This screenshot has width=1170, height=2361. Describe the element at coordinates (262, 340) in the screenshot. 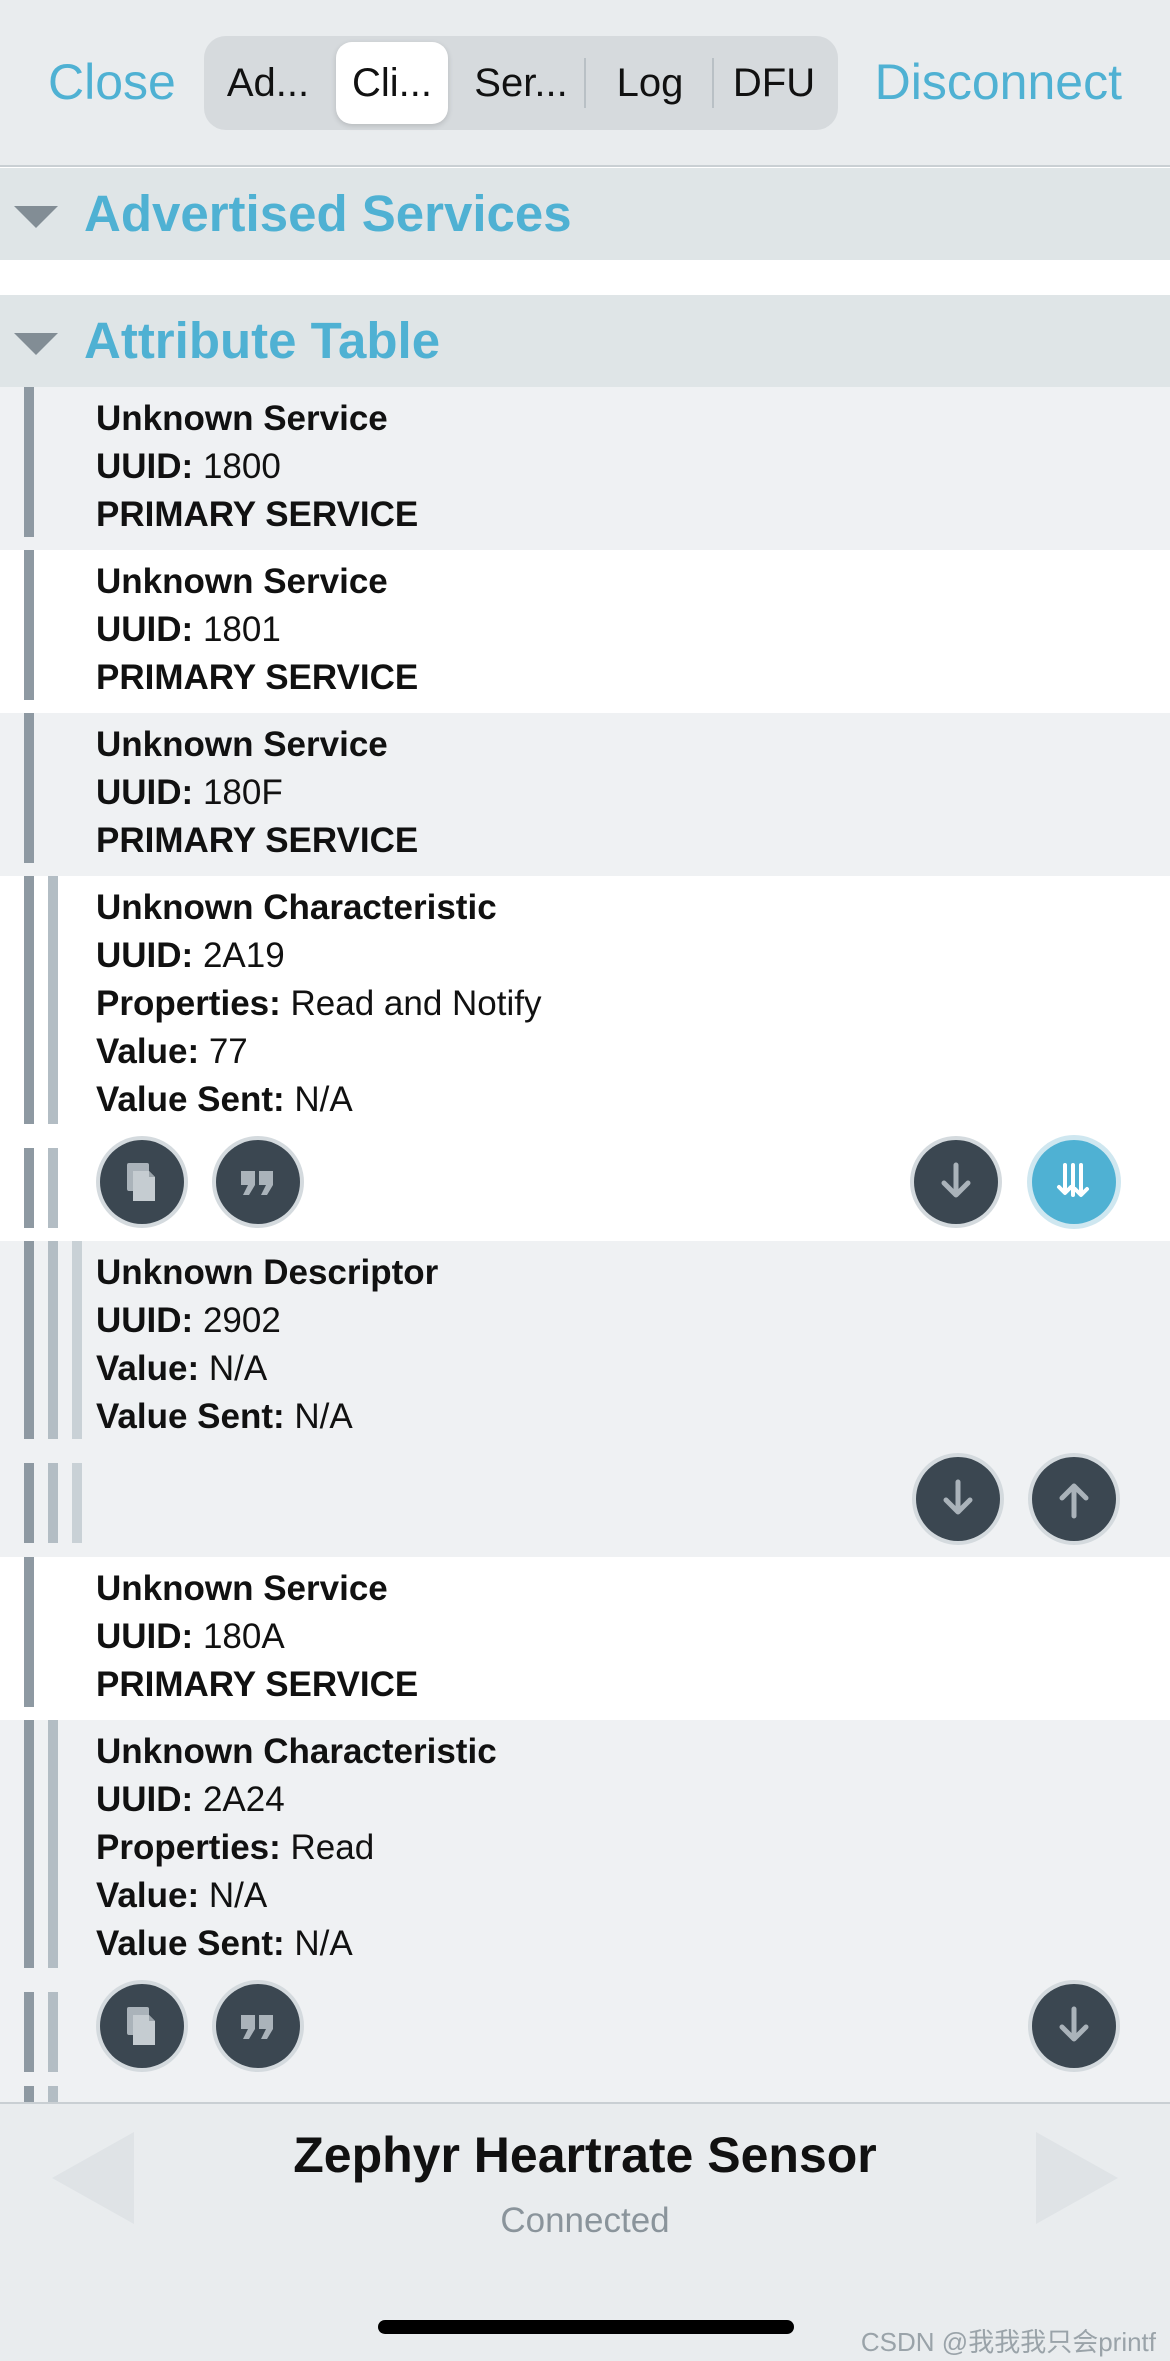

I see `section-title: Attribute Table` at that location.